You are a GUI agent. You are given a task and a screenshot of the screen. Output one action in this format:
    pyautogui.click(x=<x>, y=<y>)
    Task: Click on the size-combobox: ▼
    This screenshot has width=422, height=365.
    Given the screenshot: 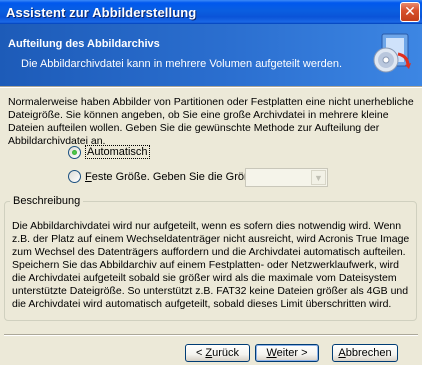 What is the action you would take?
    pyautogui.click(x=286, y=177)
    